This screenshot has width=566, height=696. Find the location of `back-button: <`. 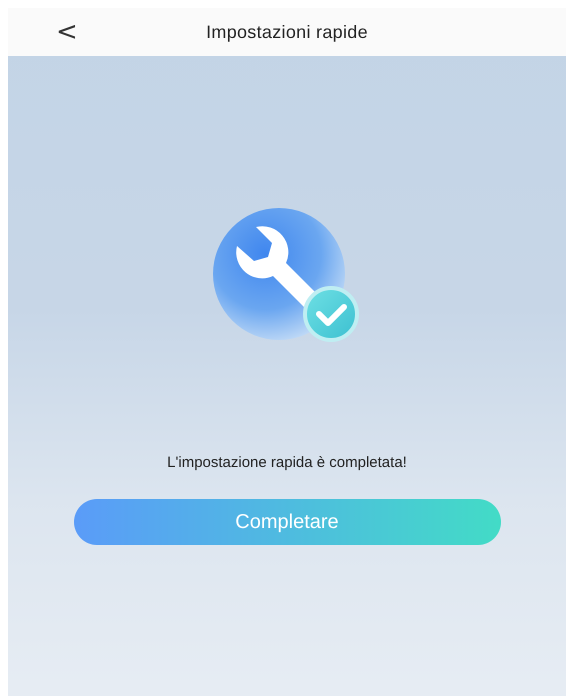

back-button: < is located at coordinates (67, 32).